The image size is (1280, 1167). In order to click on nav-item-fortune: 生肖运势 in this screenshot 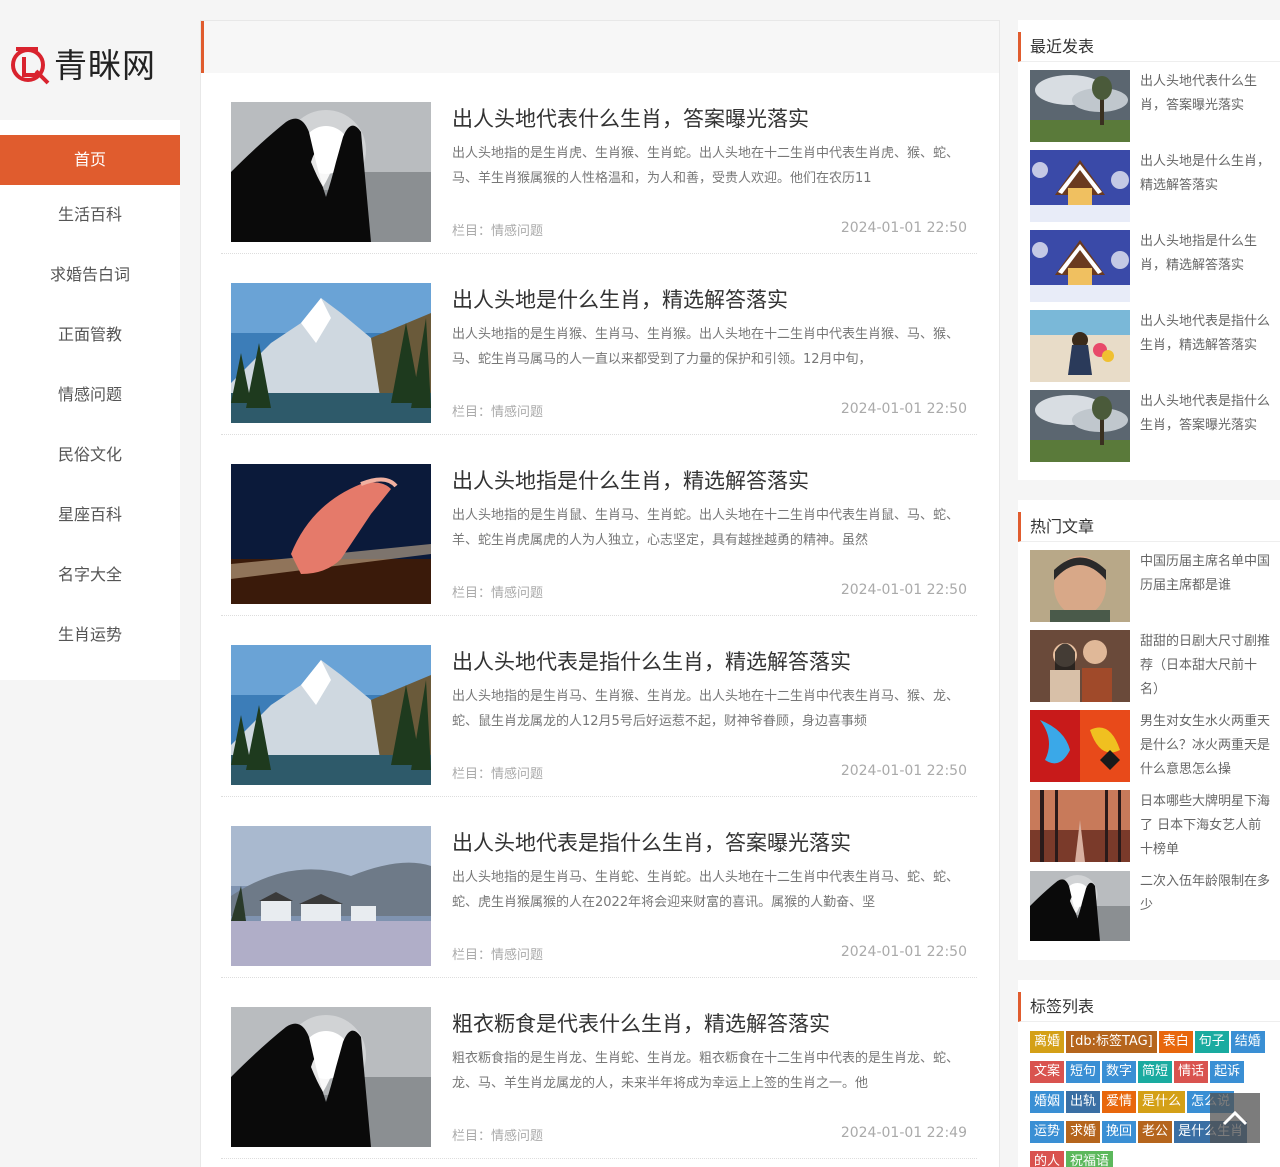, I will do `click(90, 635)`.